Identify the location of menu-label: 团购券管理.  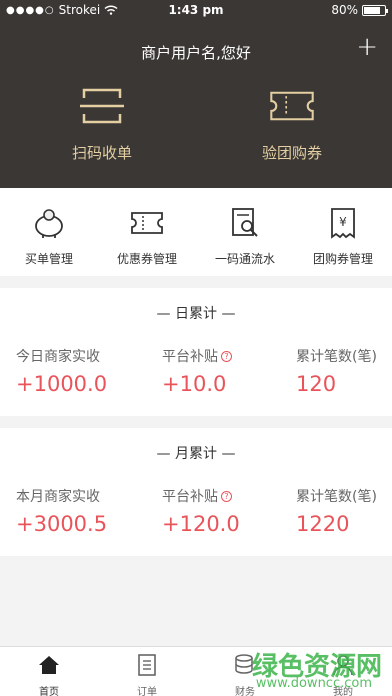
(342, 259).